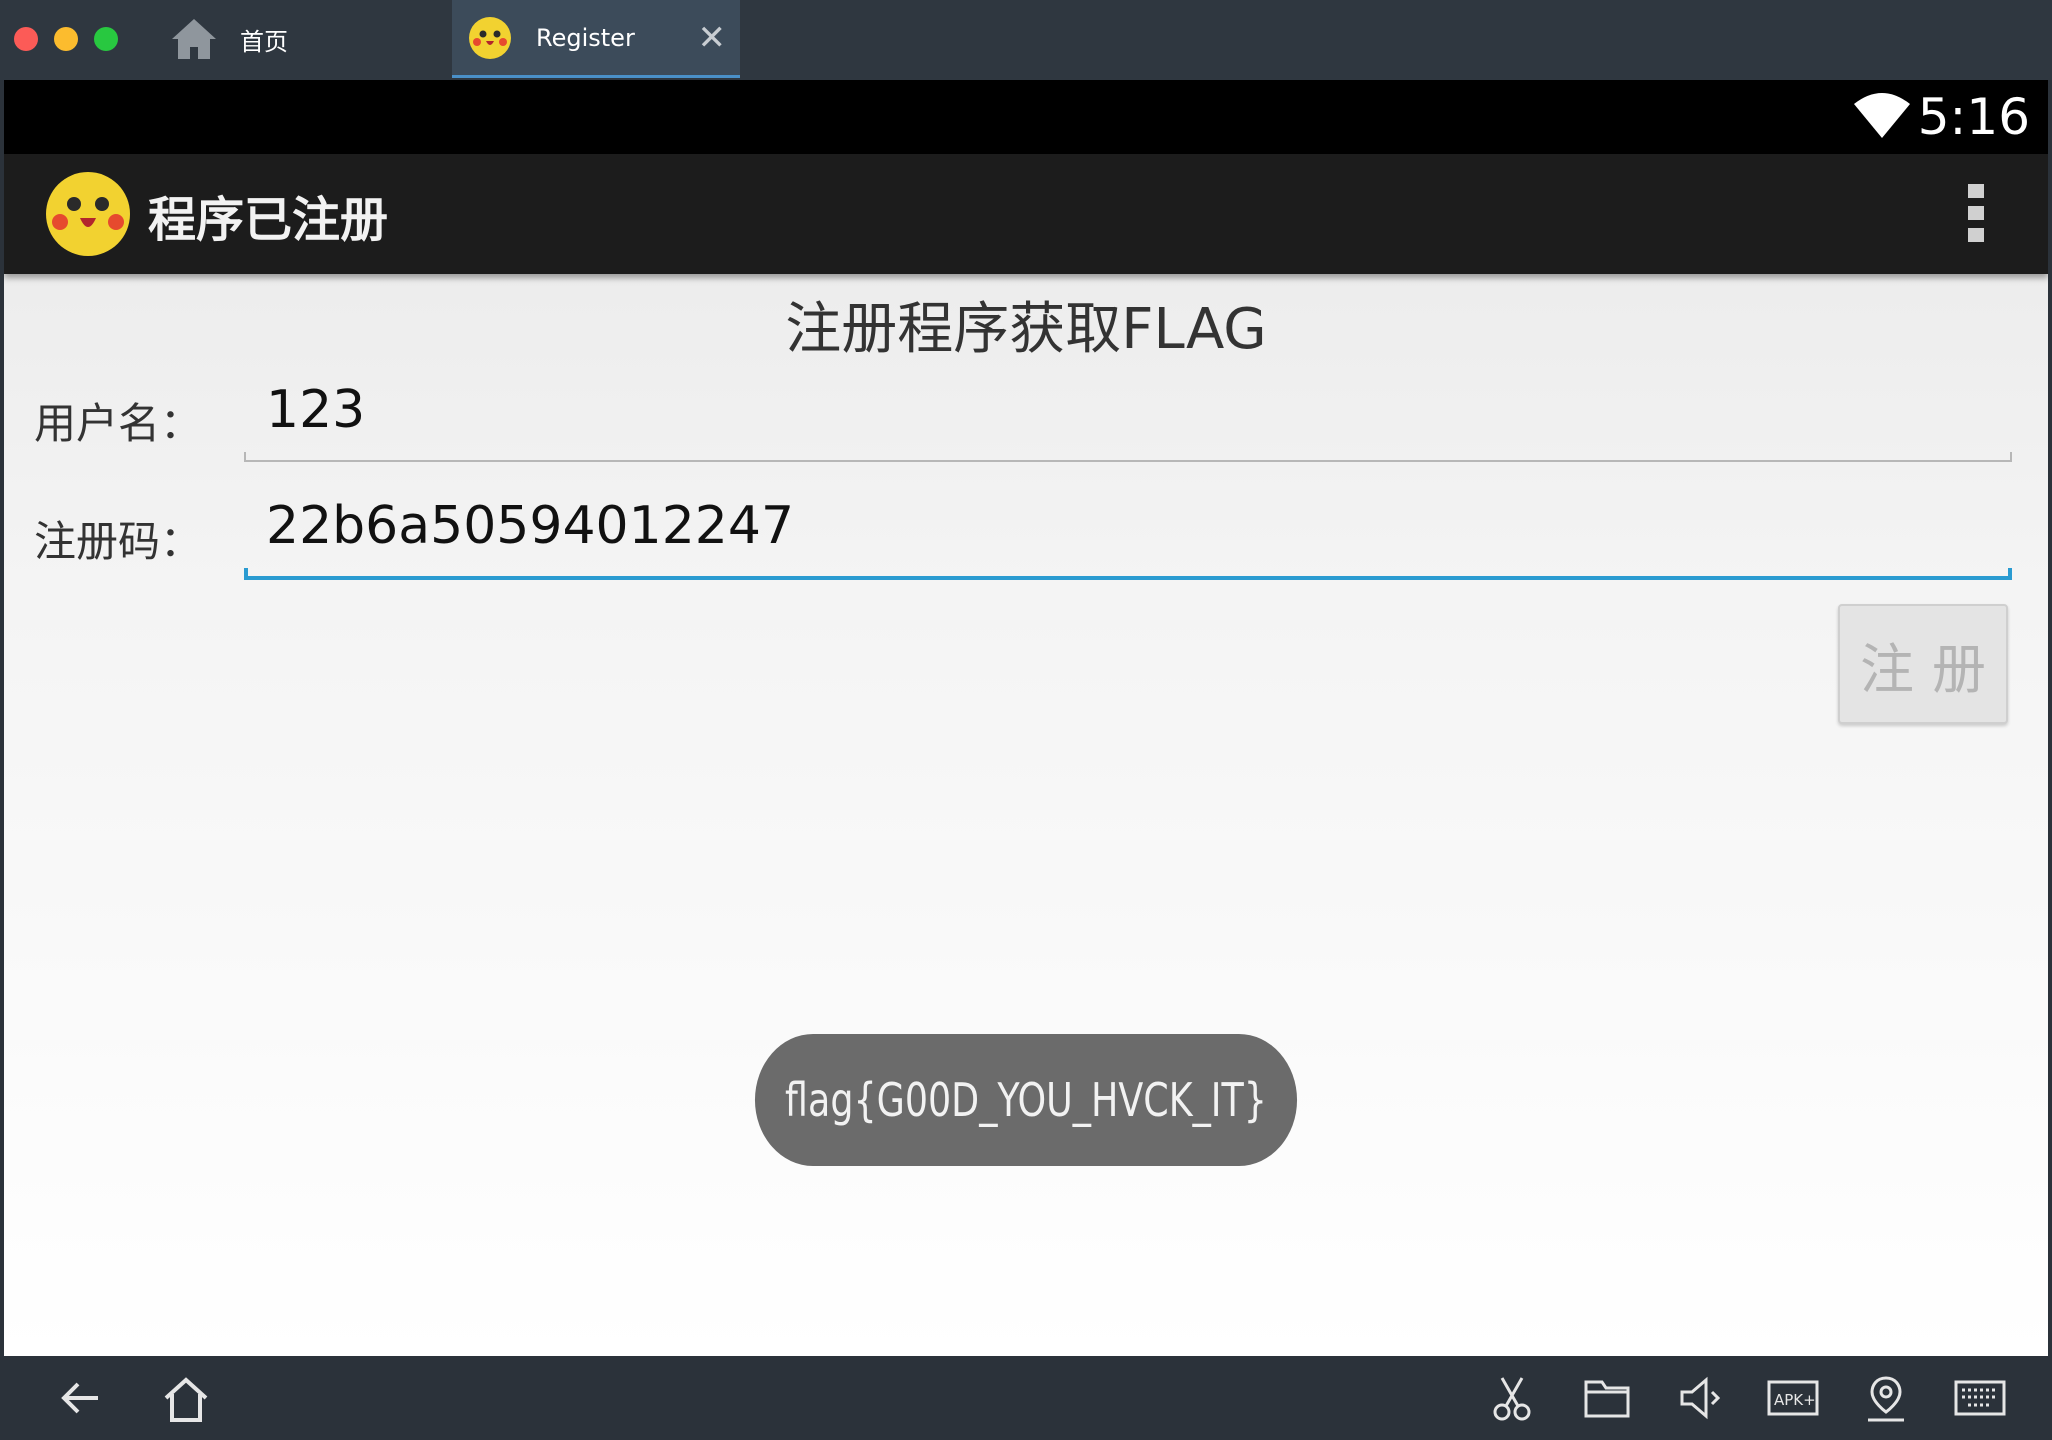 Image resolution: width=2052 pixels, height=1440 pixels. I want to click on status-time: 5:16, so click(1973, 117).